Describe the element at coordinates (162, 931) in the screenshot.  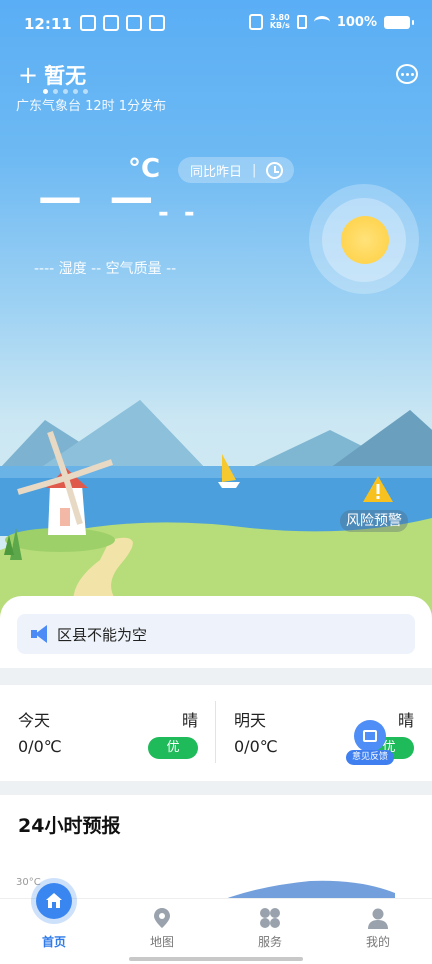
I see `nav-map: 地图` at that location.